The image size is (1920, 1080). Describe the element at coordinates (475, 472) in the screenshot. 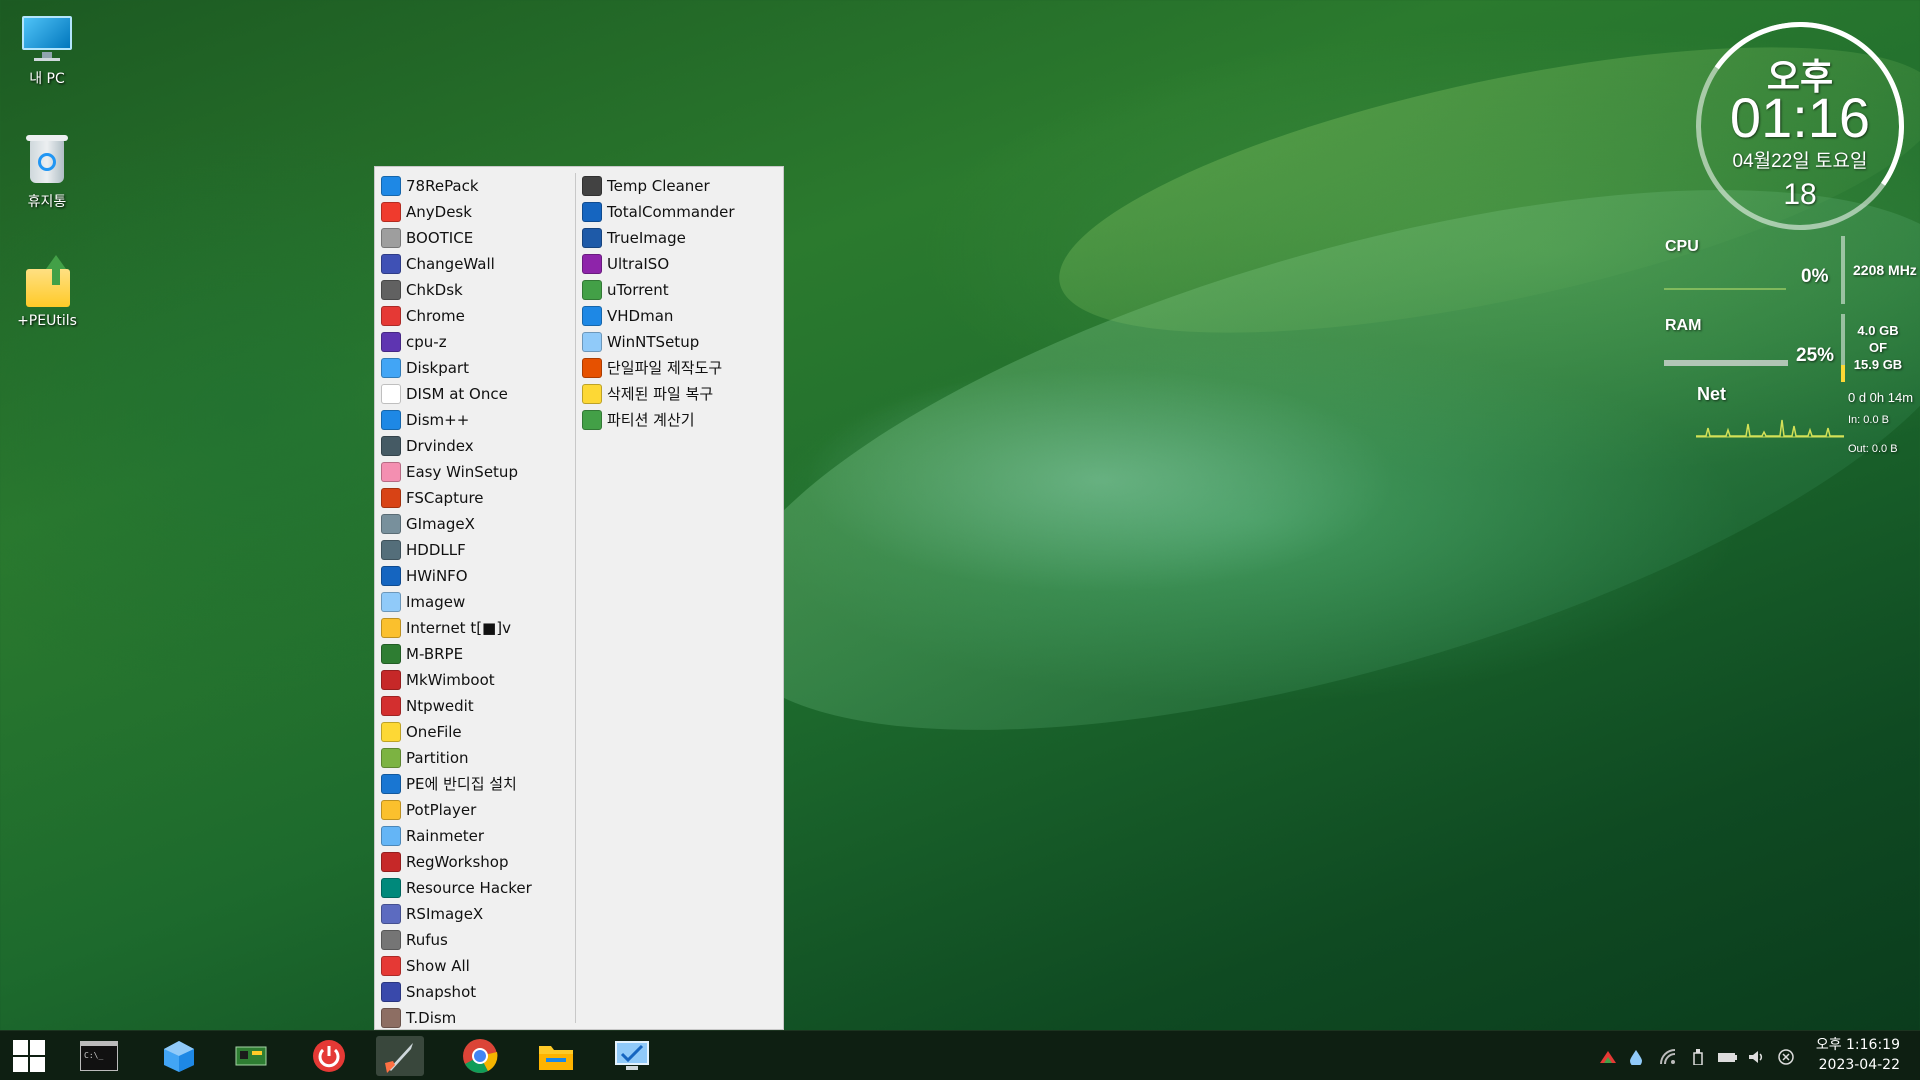

I see `menu-item-easy-winsetup: Easy WinSetup` at that location.